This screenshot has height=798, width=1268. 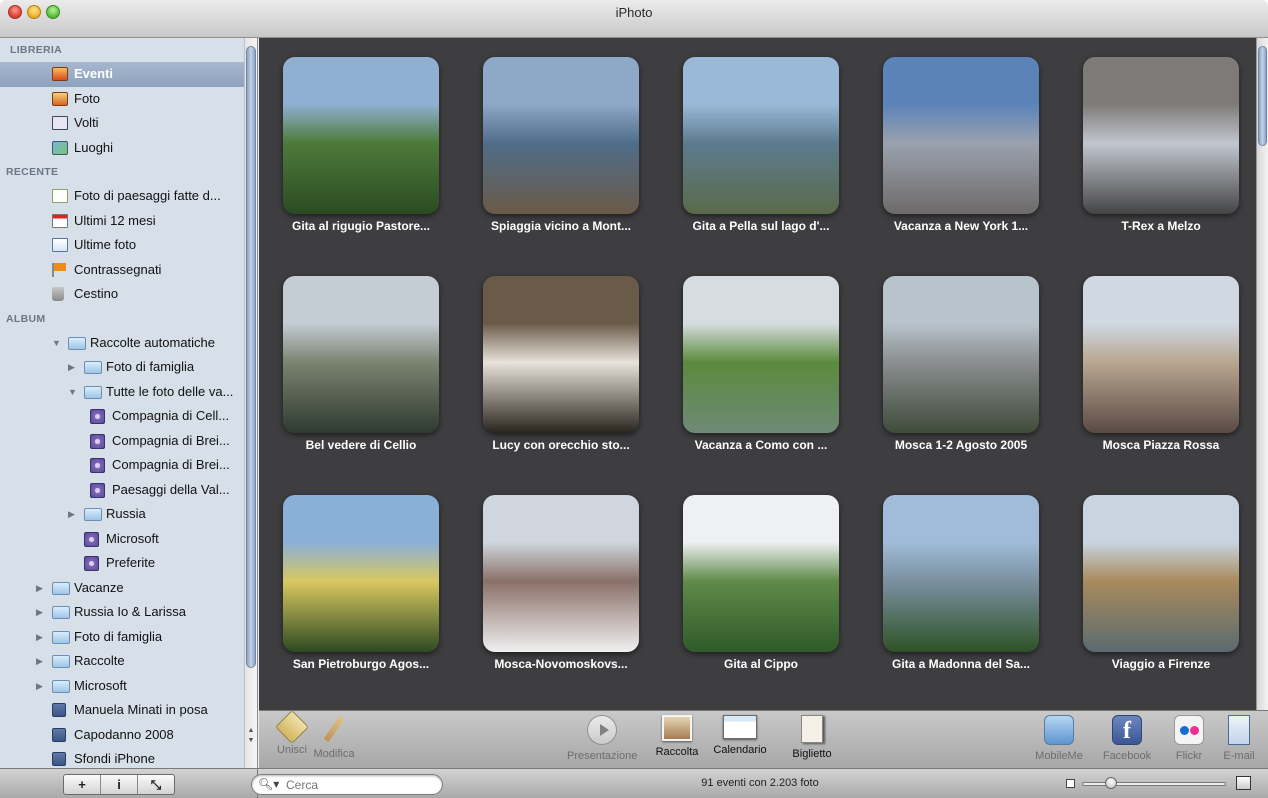 I want to click on event-tile: Bel vedere di Cellio, so click(x=361, y=376).